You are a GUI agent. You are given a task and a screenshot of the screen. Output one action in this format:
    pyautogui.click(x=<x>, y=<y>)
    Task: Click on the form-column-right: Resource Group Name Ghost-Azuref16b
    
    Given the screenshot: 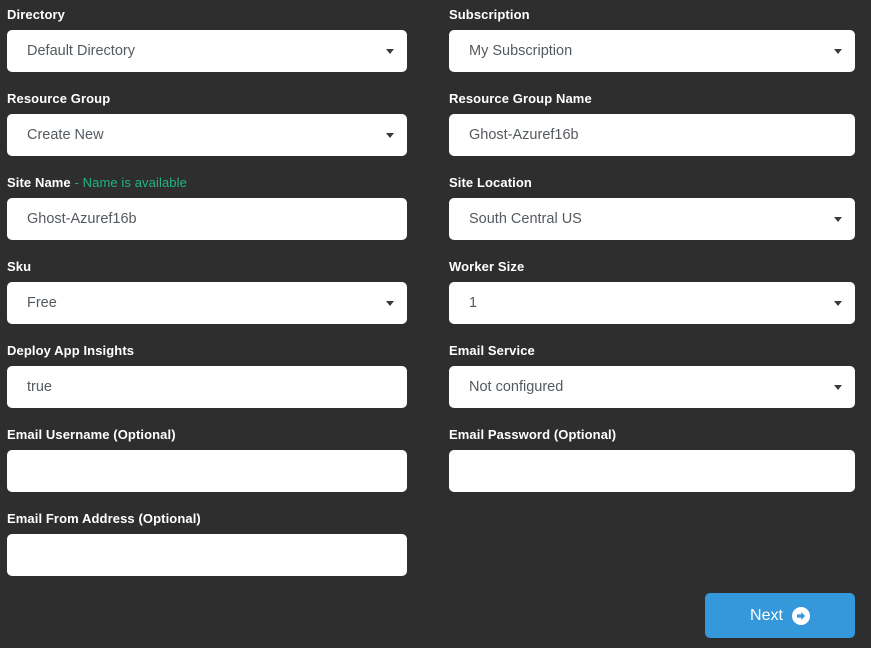 What is the action you would take?
    pyautogui.click(x=649, y=133)
    